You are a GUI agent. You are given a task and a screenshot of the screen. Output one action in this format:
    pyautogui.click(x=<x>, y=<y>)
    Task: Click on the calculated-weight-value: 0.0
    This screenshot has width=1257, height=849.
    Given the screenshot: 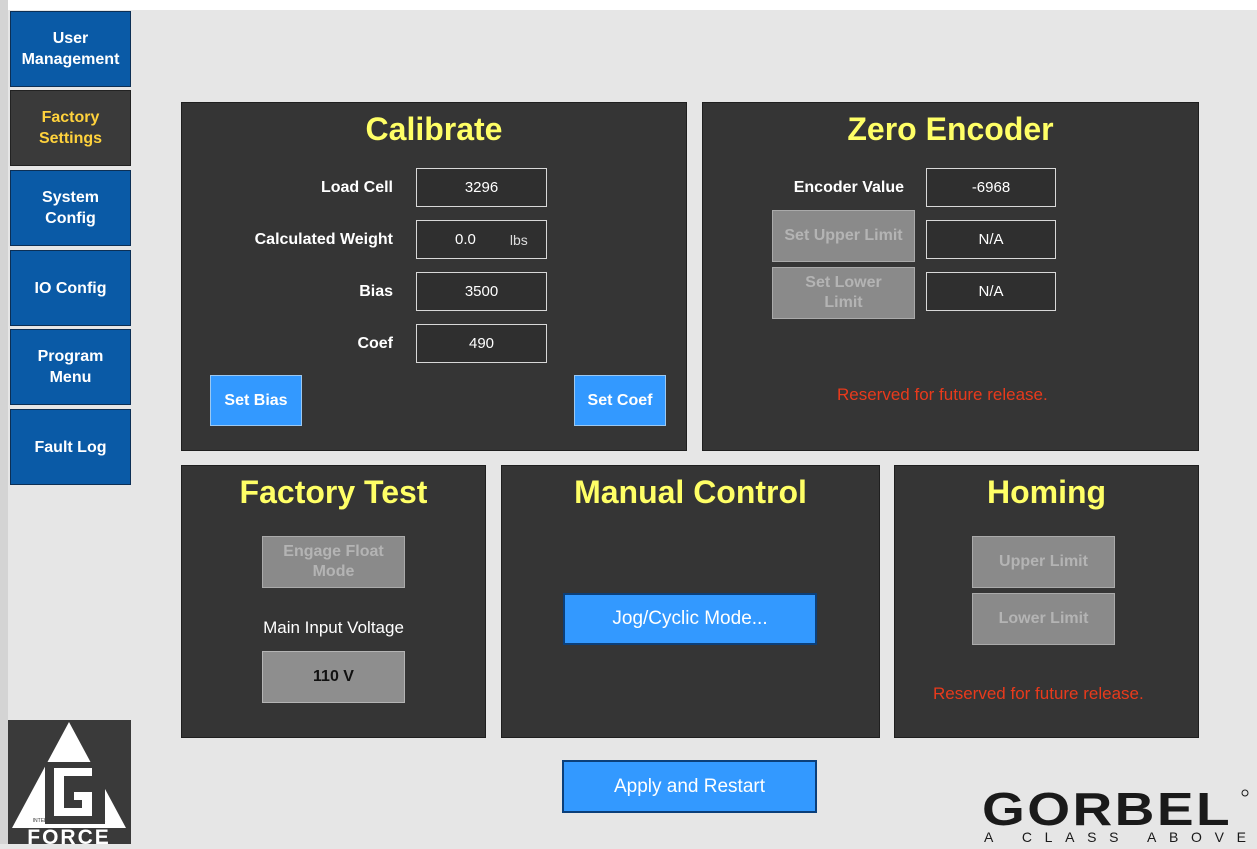 What is the action you would take?
    pyautogui.click(x=465, y=239)
    